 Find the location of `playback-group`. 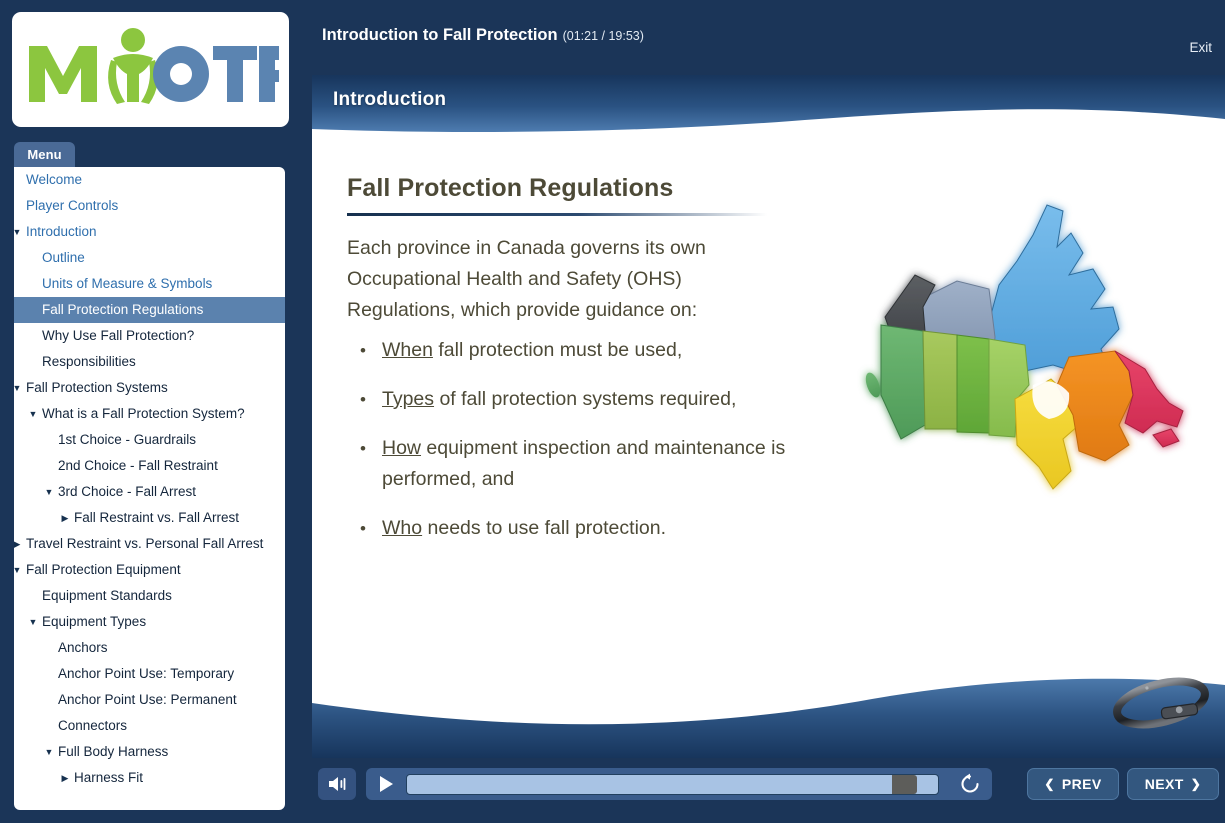

playback-group is located at coordinates (679, 784).